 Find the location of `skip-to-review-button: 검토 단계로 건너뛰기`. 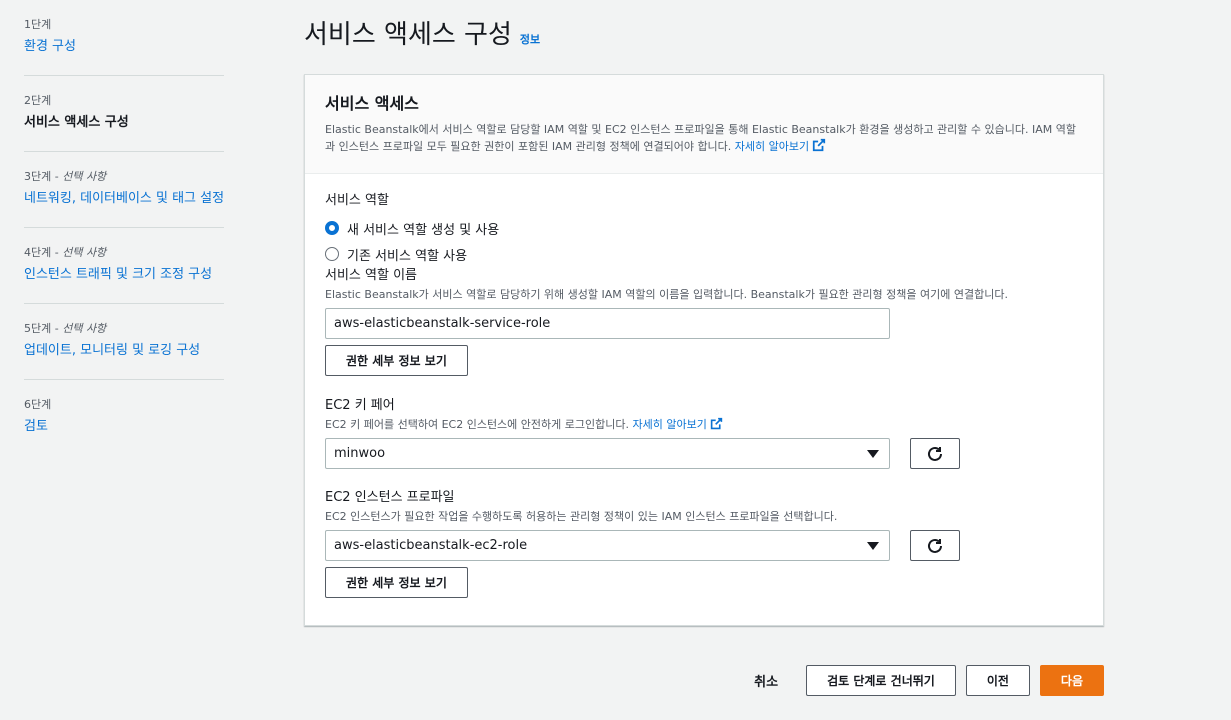

skip-to-review-button: 검토 단계로 건너뛰기 is located at coordinates (881, 680).